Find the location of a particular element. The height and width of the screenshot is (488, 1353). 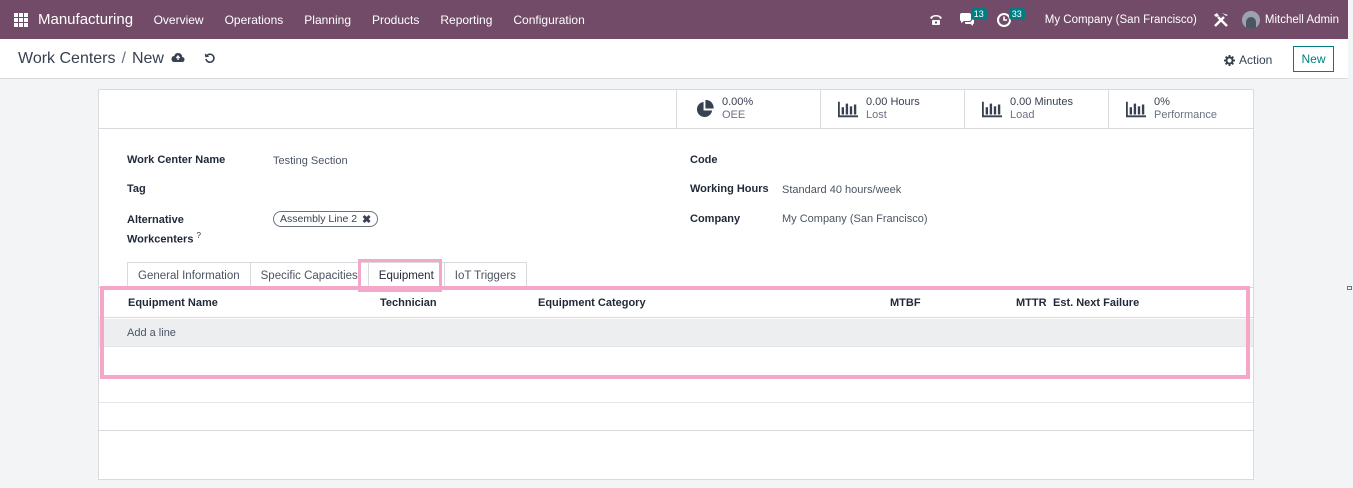

messages-icon: 13 is located at coordinates (973, 17).